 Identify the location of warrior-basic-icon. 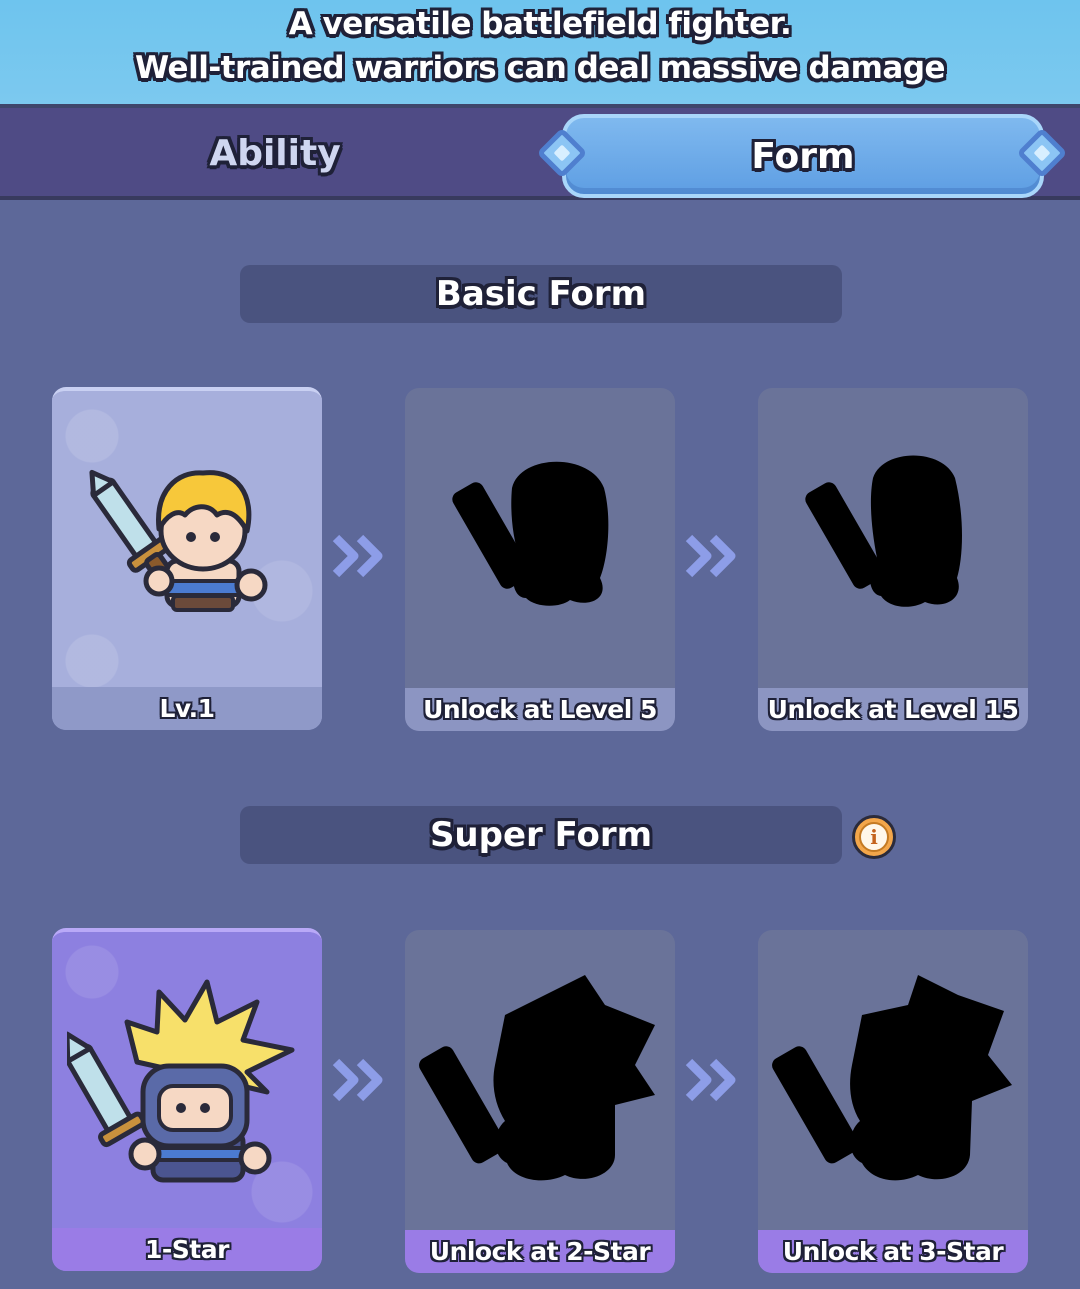
(178, 540).